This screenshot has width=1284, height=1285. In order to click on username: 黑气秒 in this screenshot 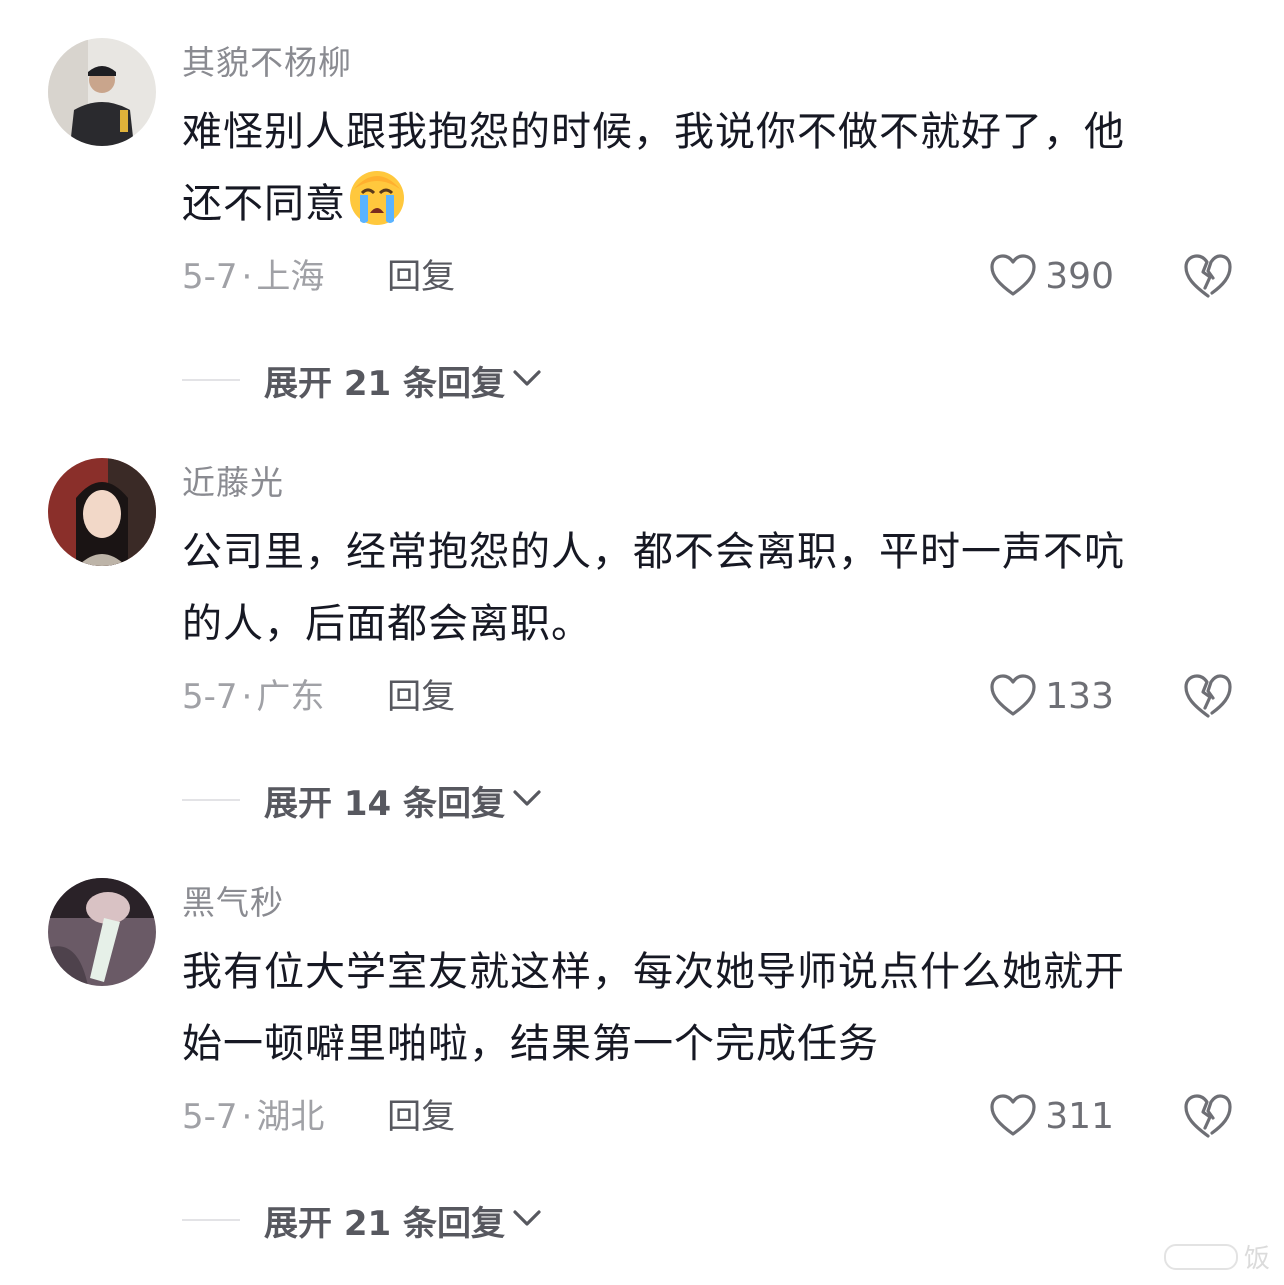, I will do `click(233, 903)`.